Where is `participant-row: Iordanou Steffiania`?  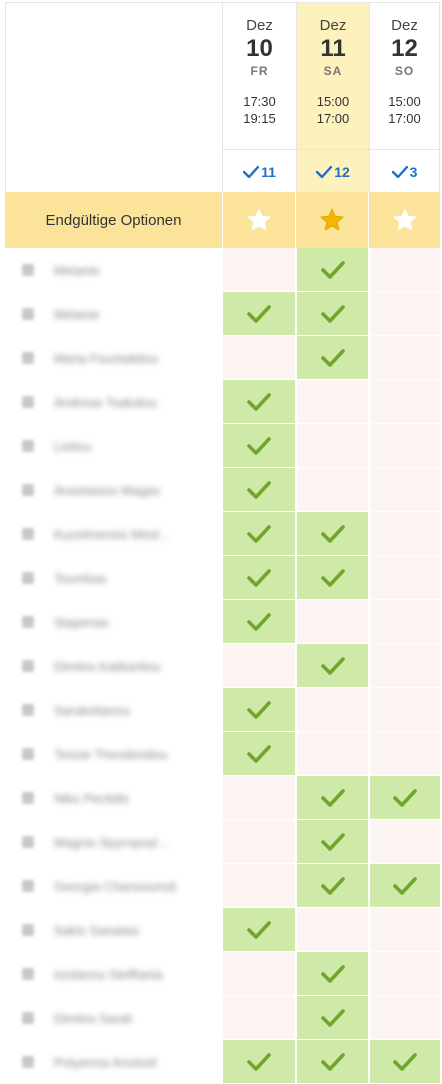 participant-row: Iordanou Steffiania is located at coordinates (221, 974).